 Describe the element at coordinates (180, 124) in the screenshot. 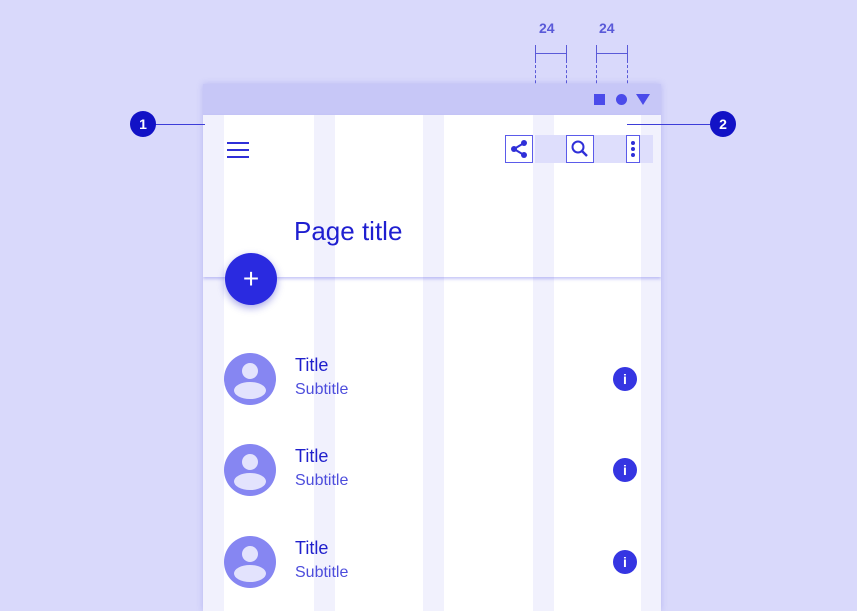

I see `callout-1-leader` at that location.